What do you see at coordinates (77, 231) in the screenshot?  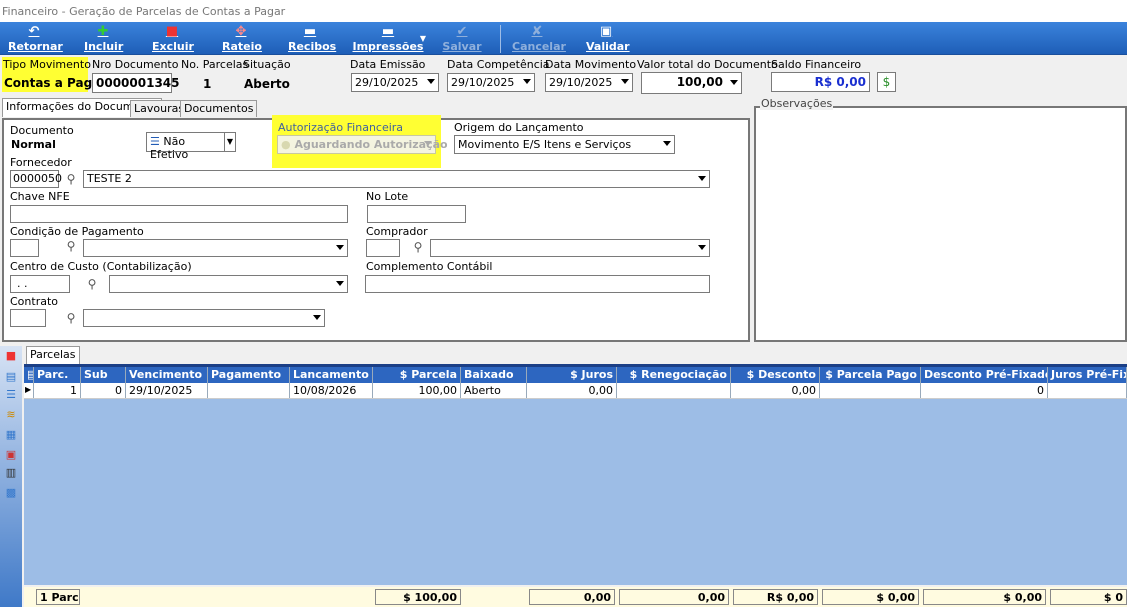 I see `condicao-label: Condição de Pagamento` at bounding box center [77, 231].